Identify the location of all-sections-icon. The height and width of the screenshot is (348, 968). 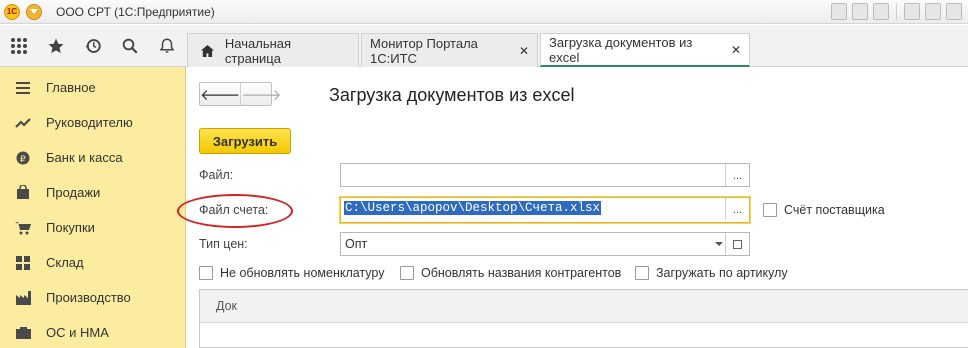
(18, 46).